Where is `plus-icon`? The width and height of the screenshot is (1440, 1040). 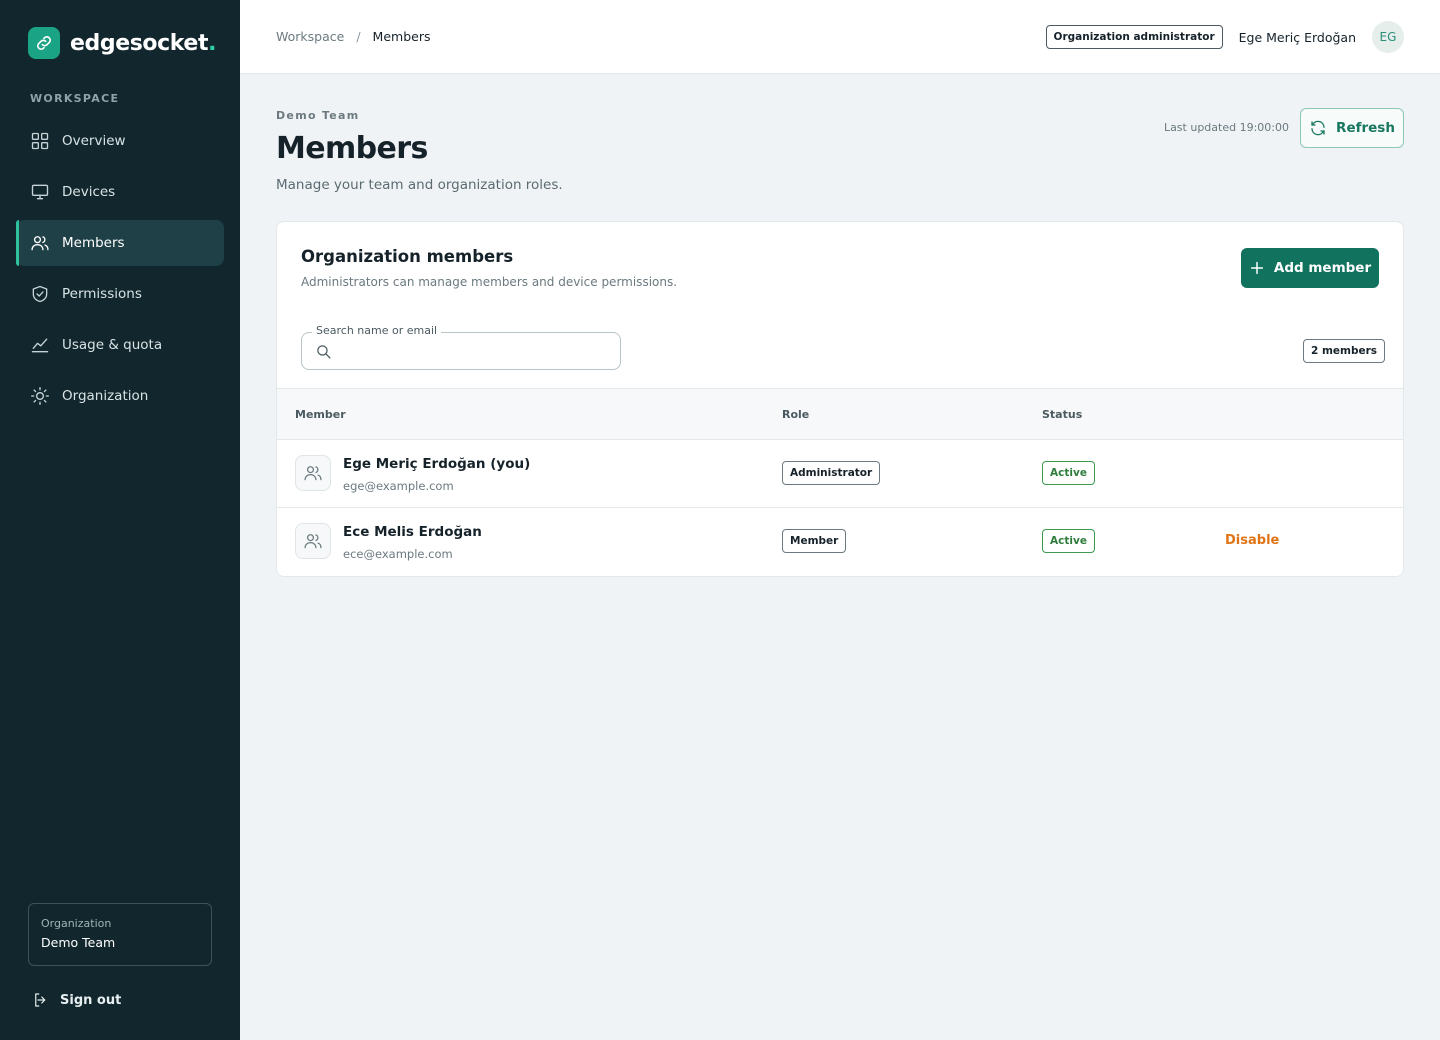
plus-icon is located at coordinates (1256, 268).